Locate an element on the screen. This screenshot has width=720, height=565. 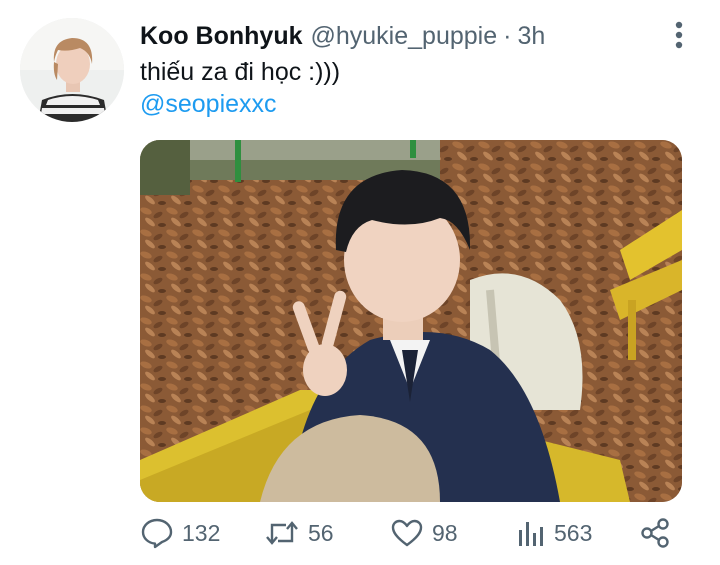
like-count: 98 is located at coordinates (445, 532).